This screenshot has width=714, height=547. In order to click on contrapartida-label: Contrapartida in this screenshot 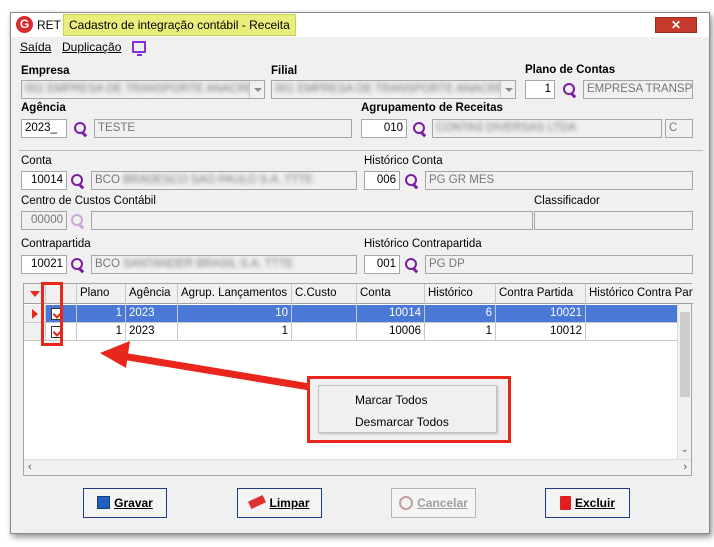, I will do `click(56, 244)`.